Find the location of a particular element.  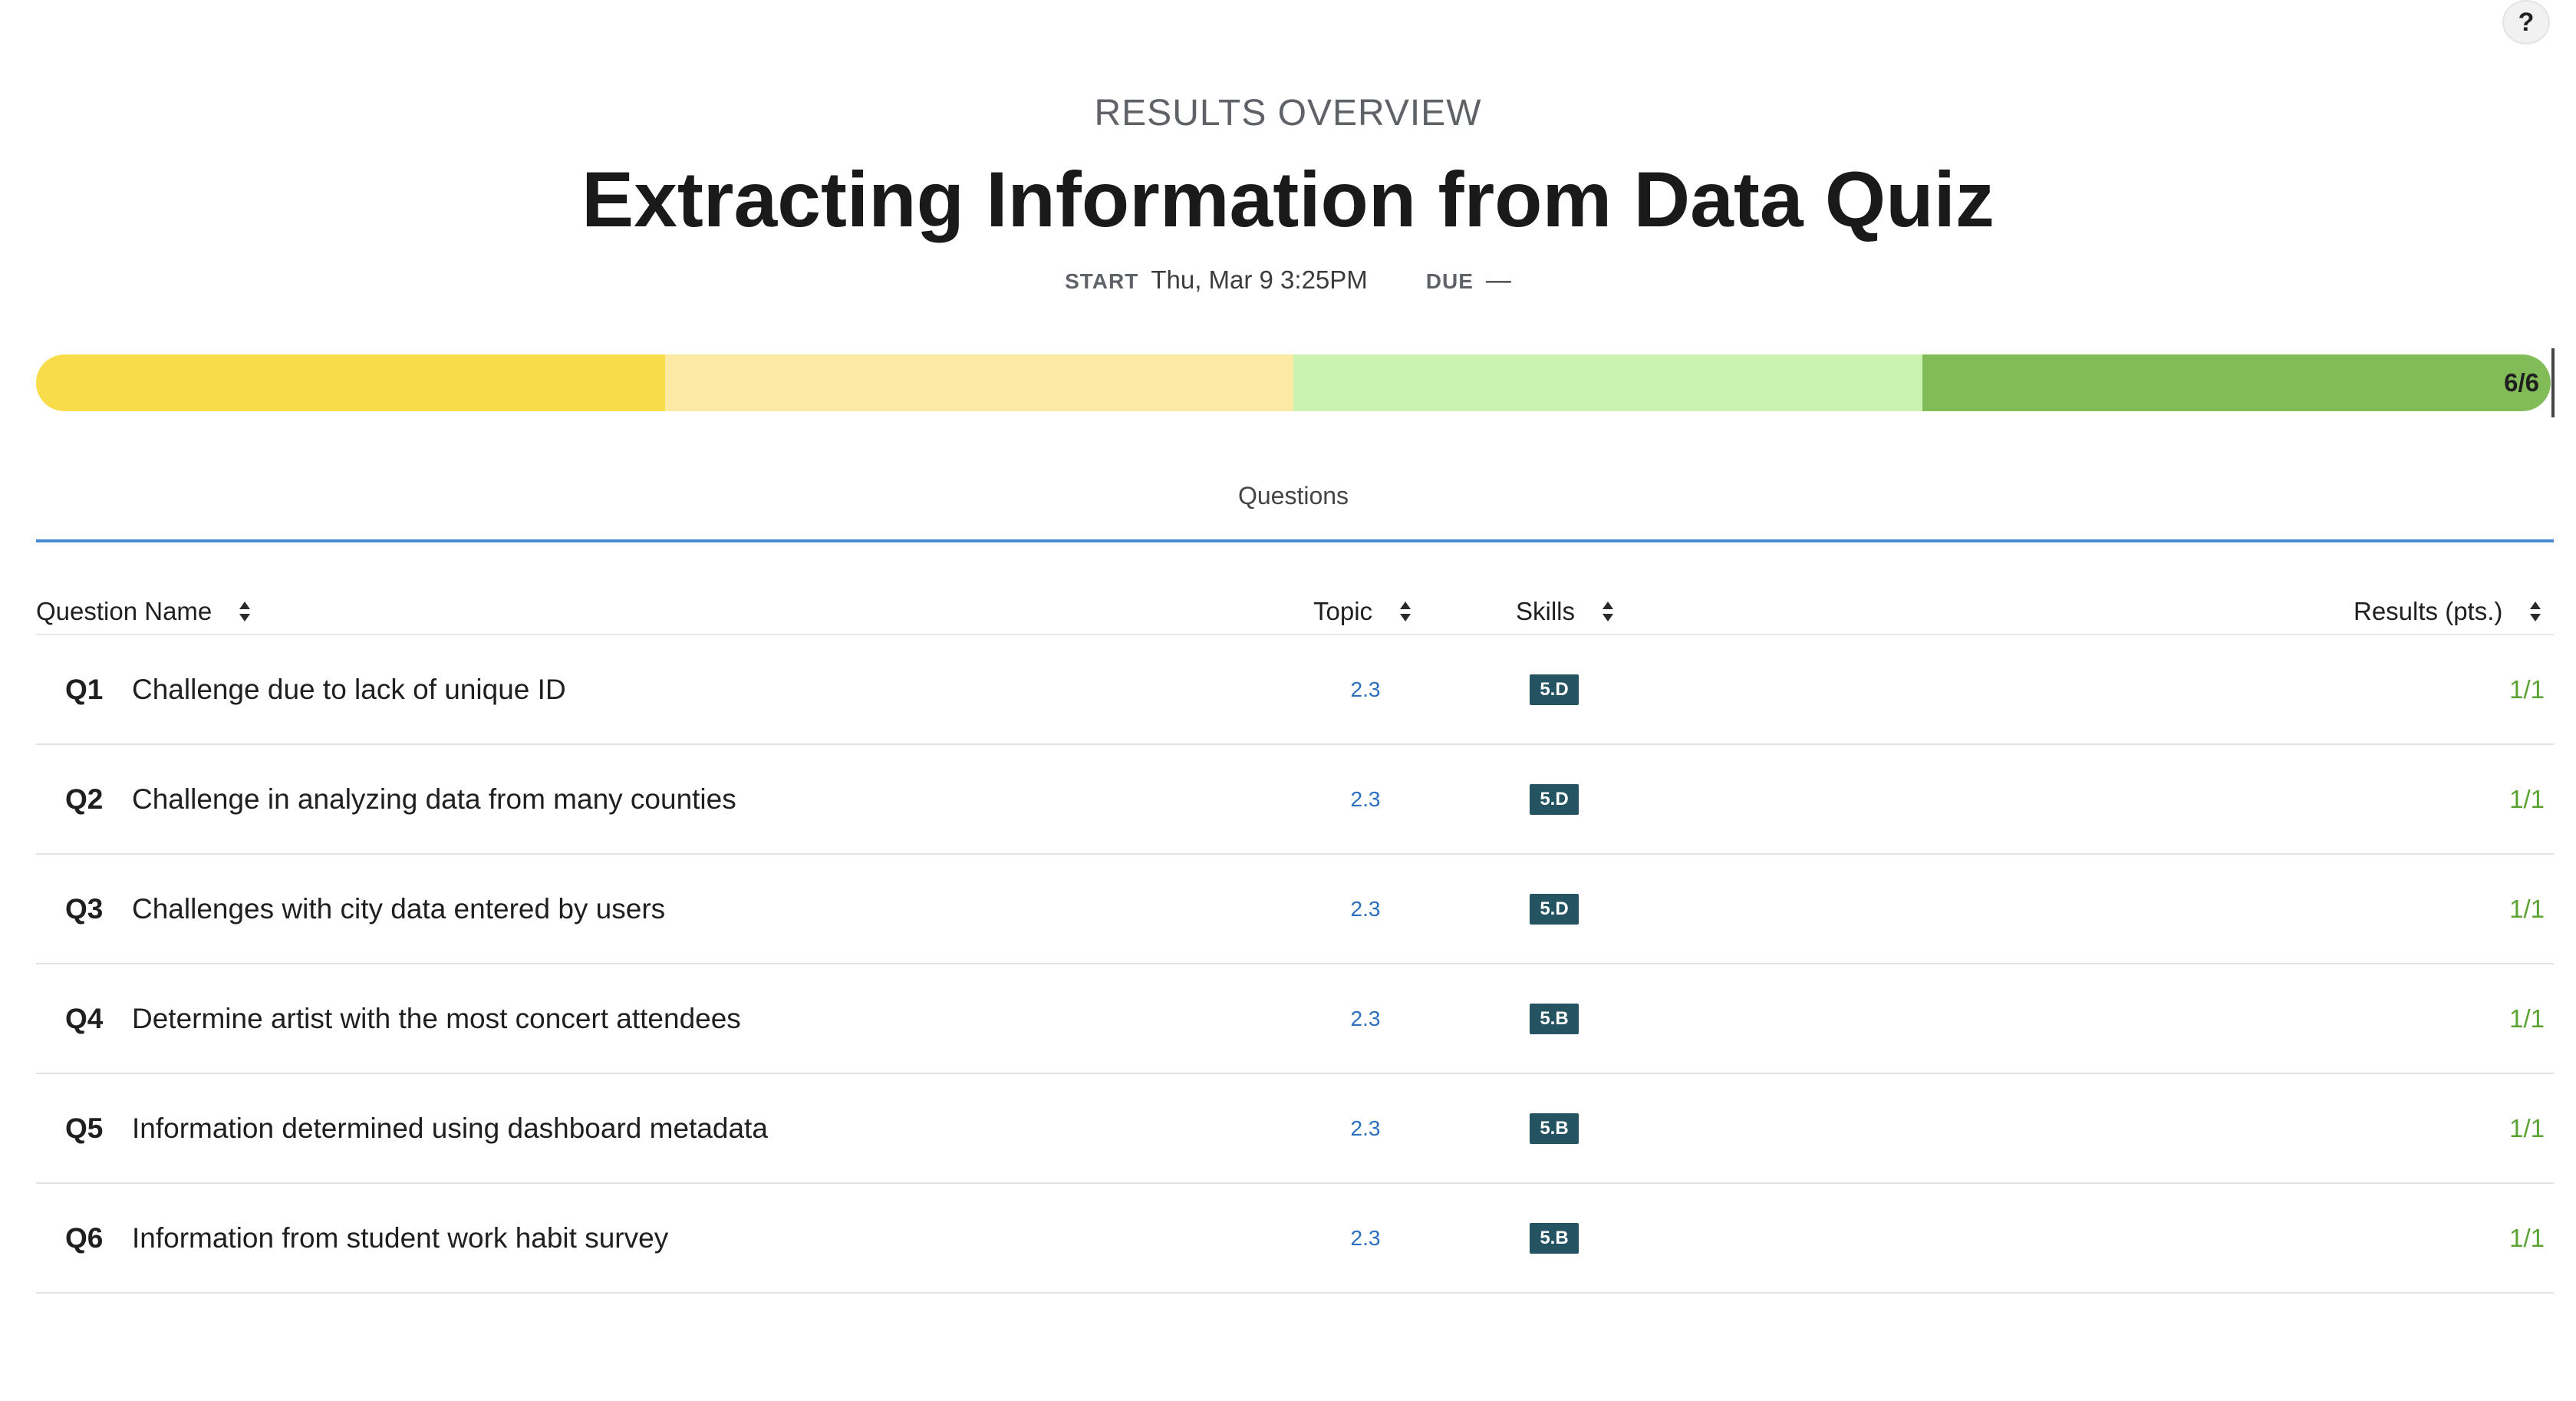

tab-active-underline is located at coordinates (1295, 540).